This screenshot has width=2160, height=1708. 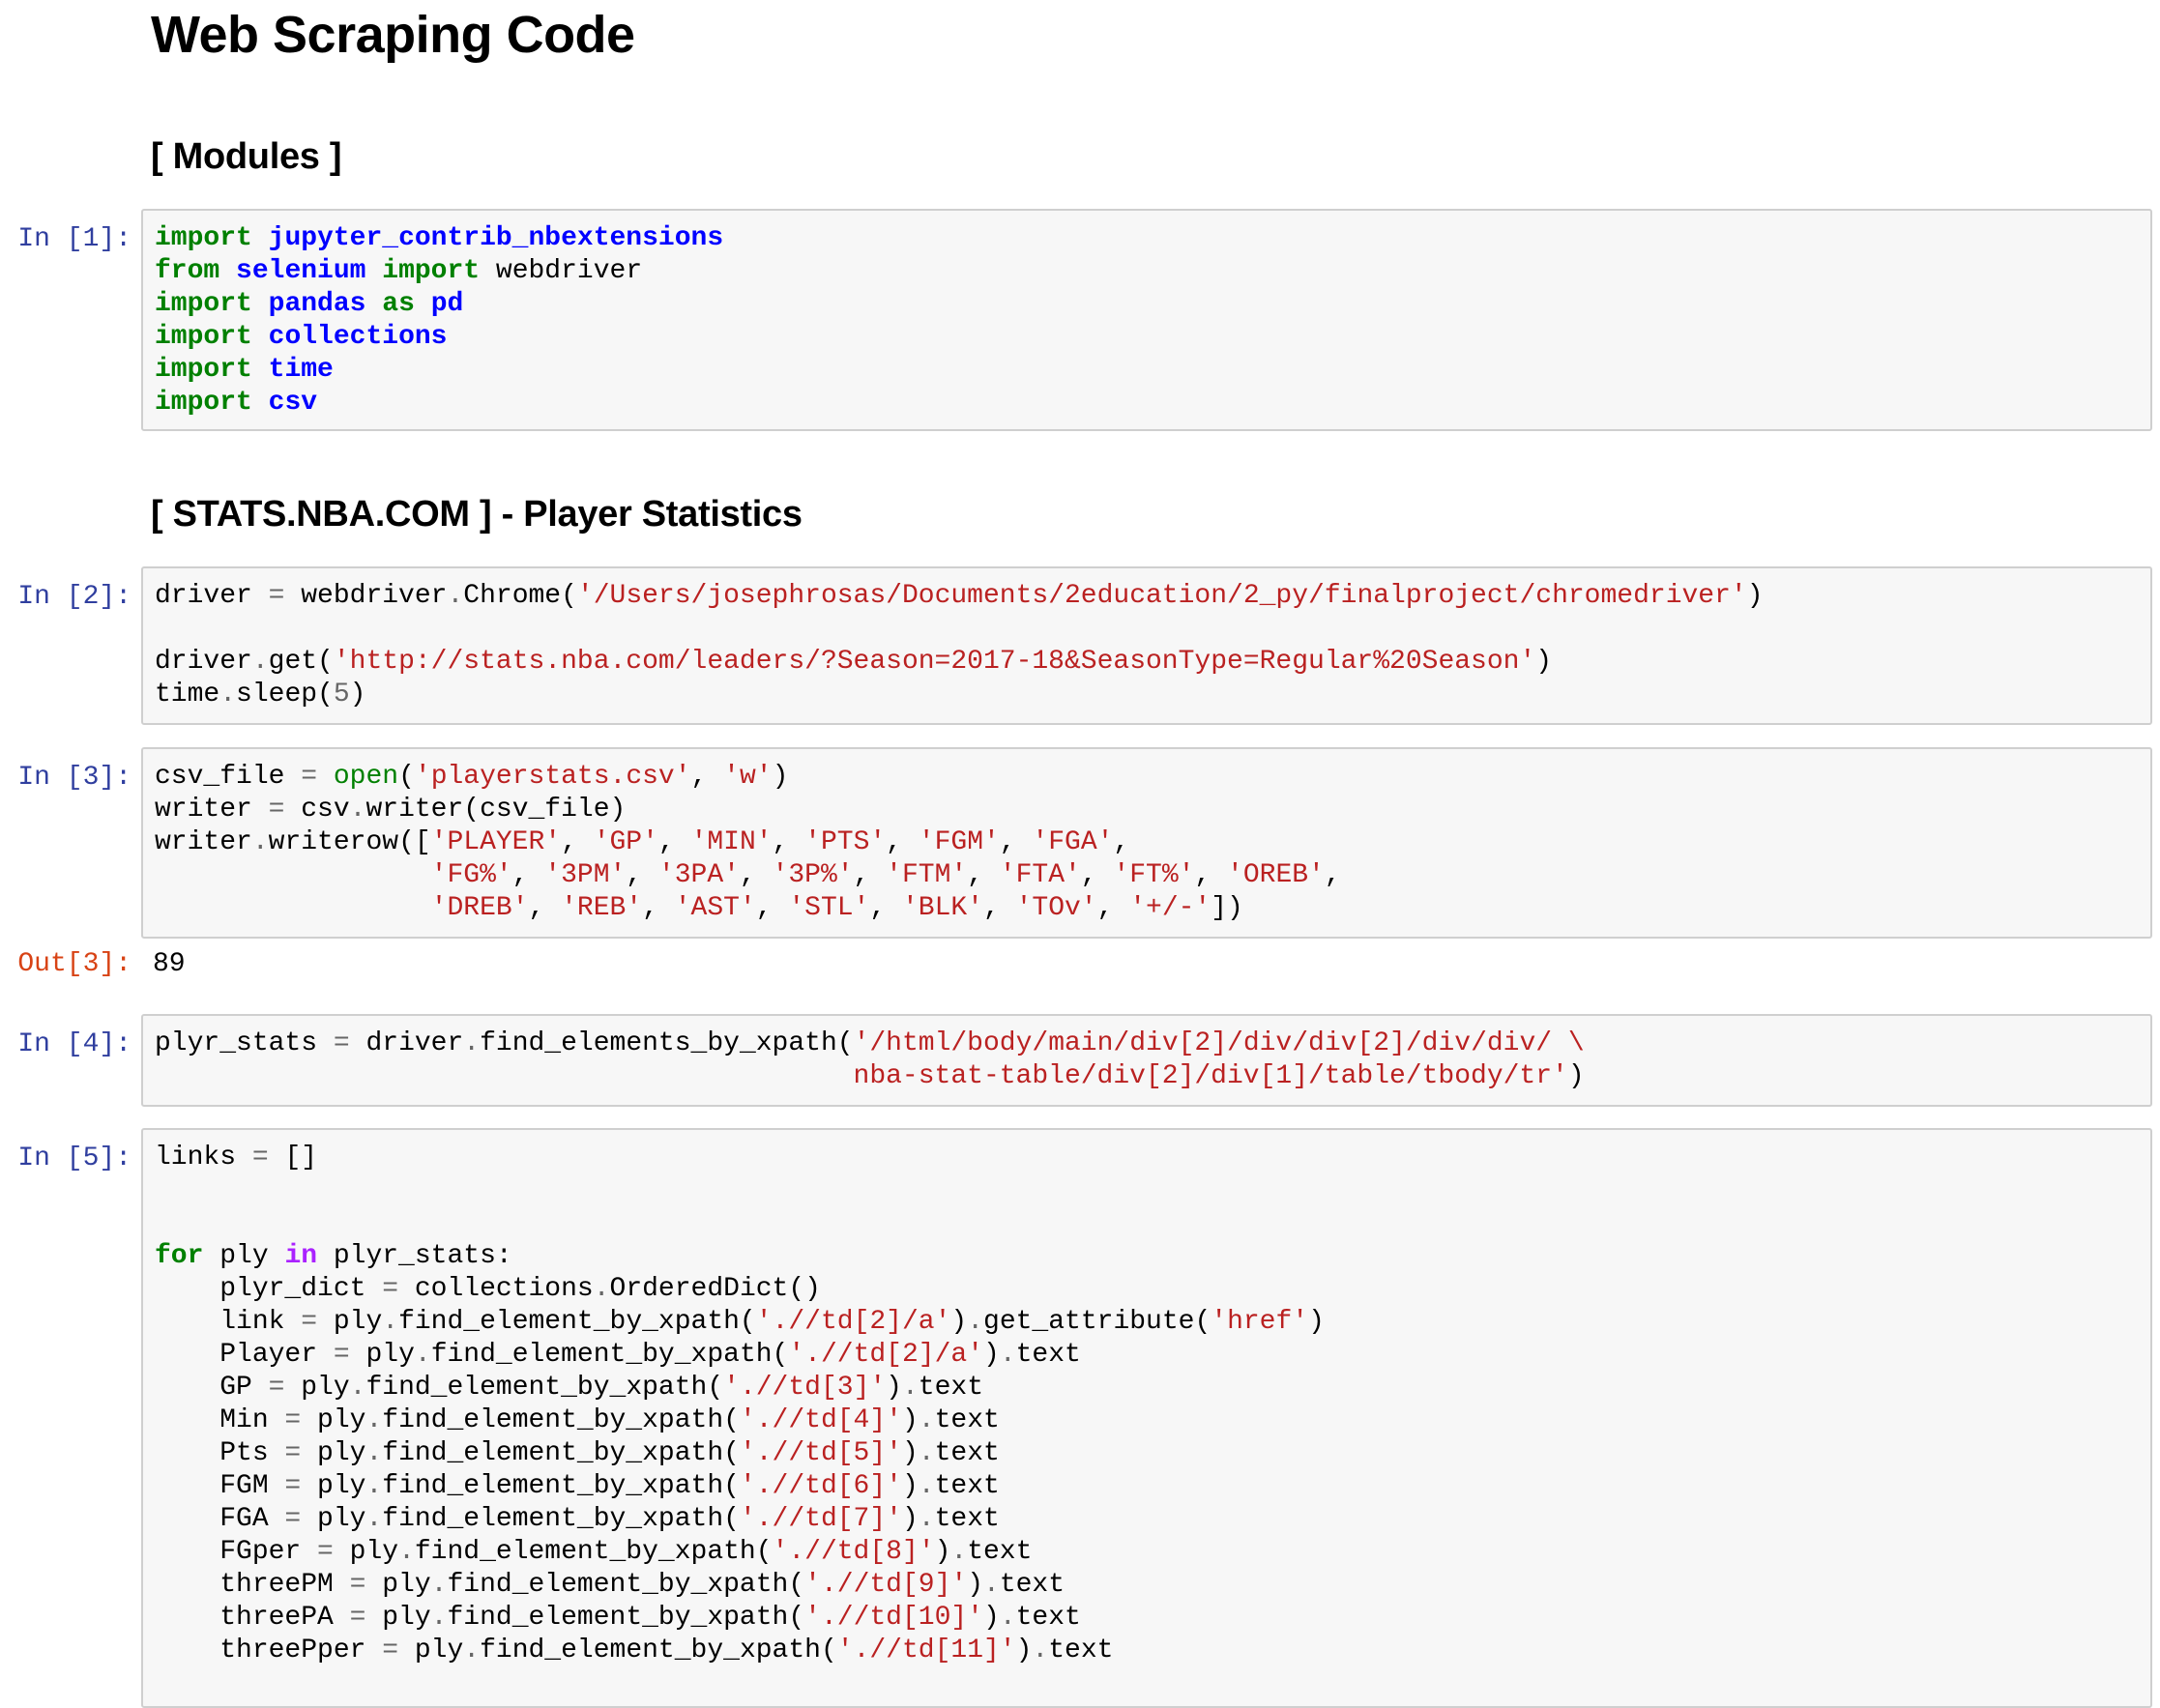 I want to click on output-value-3: 89, so click(x=169, y=964).